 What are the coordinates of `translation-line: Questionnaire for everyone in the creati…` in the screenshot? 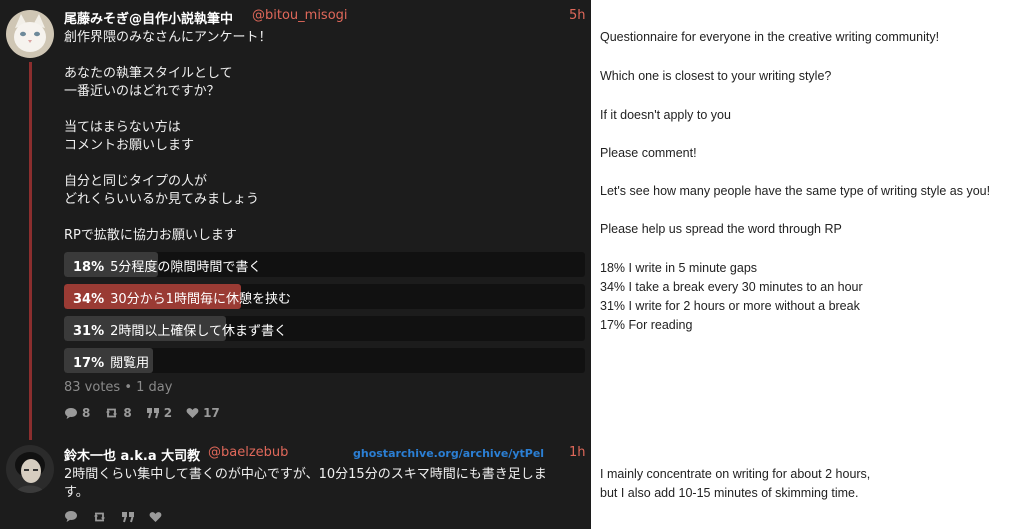 It's located at (770, 37).